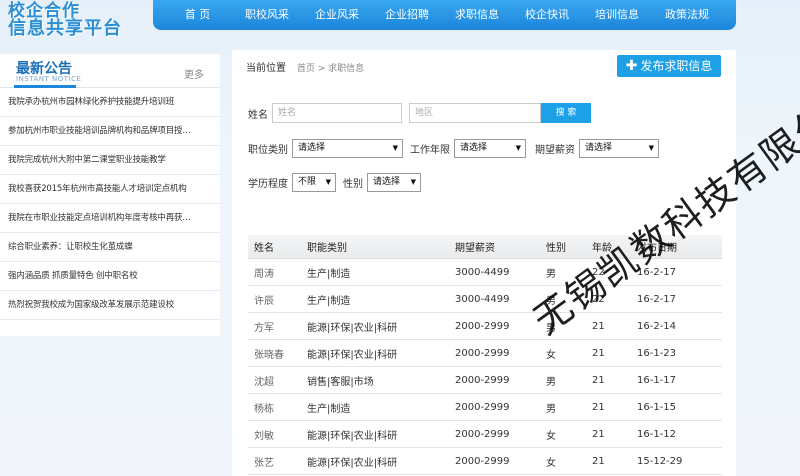 This screenshot has width=800, height=476. What do you see at coordinates (197, 15) in the screenshot?
I see `nav-home: 首 页` at bounding box center [197, 15].